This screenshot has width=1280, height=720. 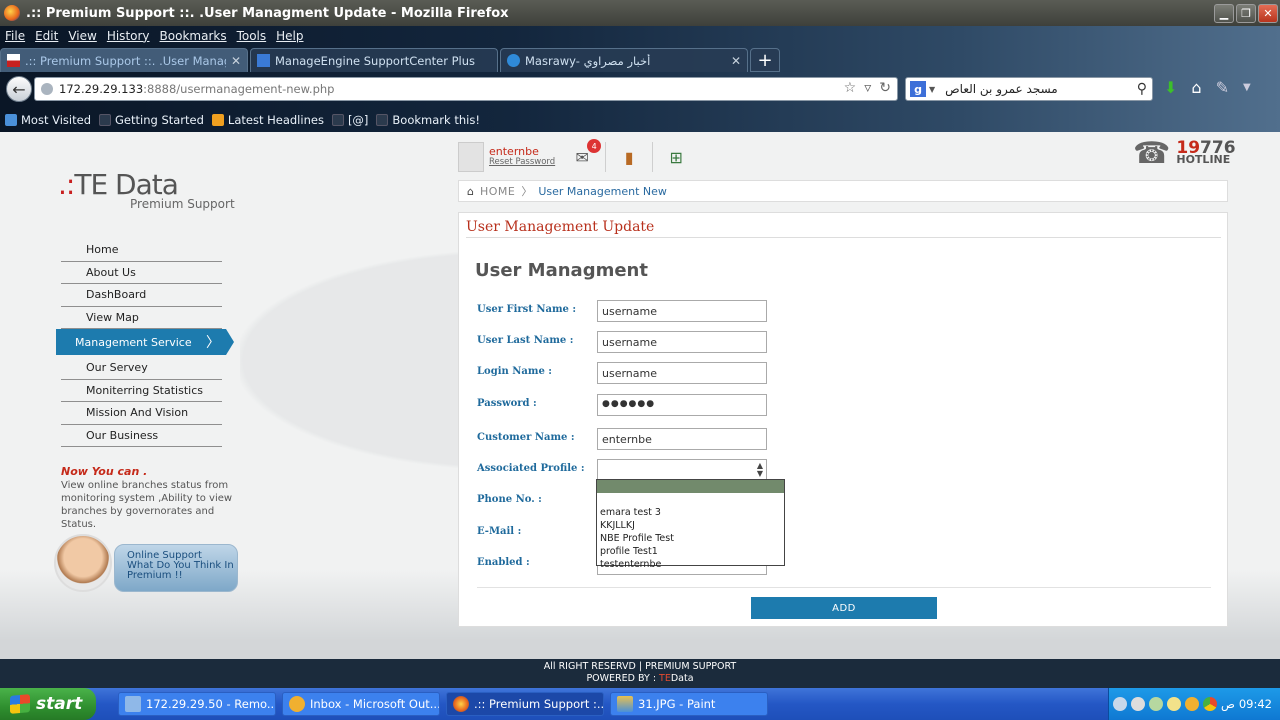 I want to click on engine-dropdown-icon: ▼, so click(x=932, y=89).